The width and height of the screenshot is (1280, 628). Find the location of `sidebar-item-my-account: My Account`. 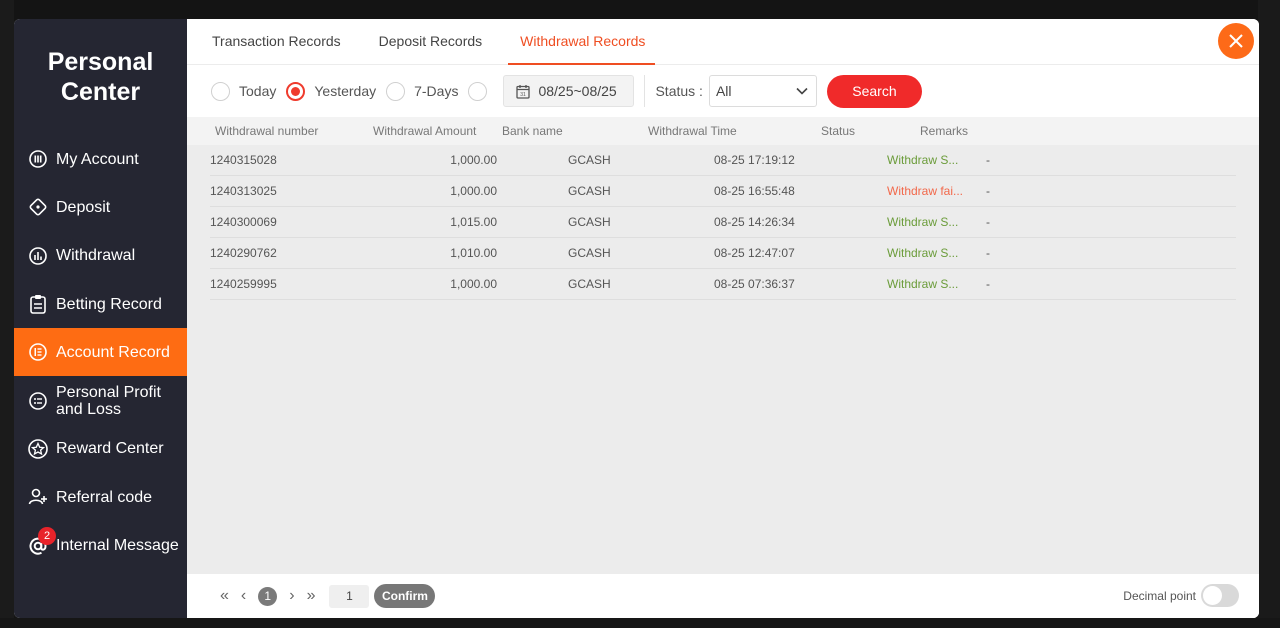

sidebar-item-my-account: My Account is located at coordinates (100, 159).